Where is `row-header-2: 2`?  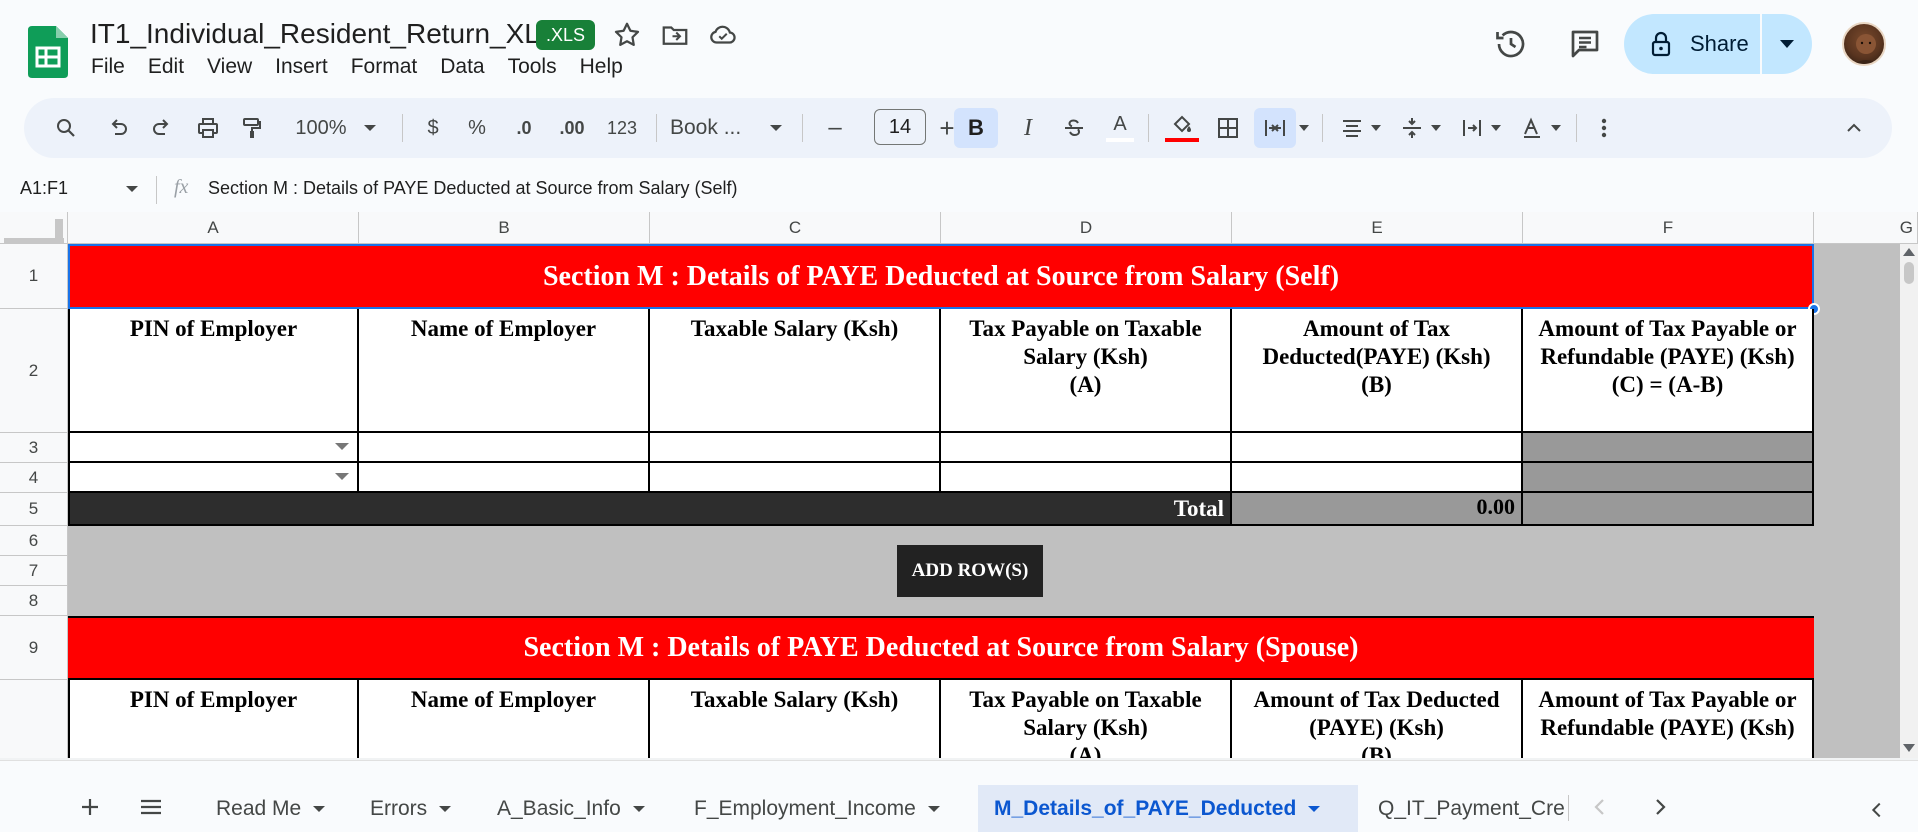 row-header-2: 2 is located at coordinates (34, 371).